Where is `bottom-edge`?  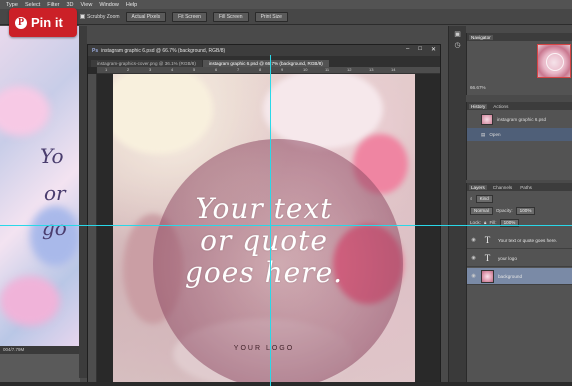 bottom-edge is located at coordinates (286, 384).